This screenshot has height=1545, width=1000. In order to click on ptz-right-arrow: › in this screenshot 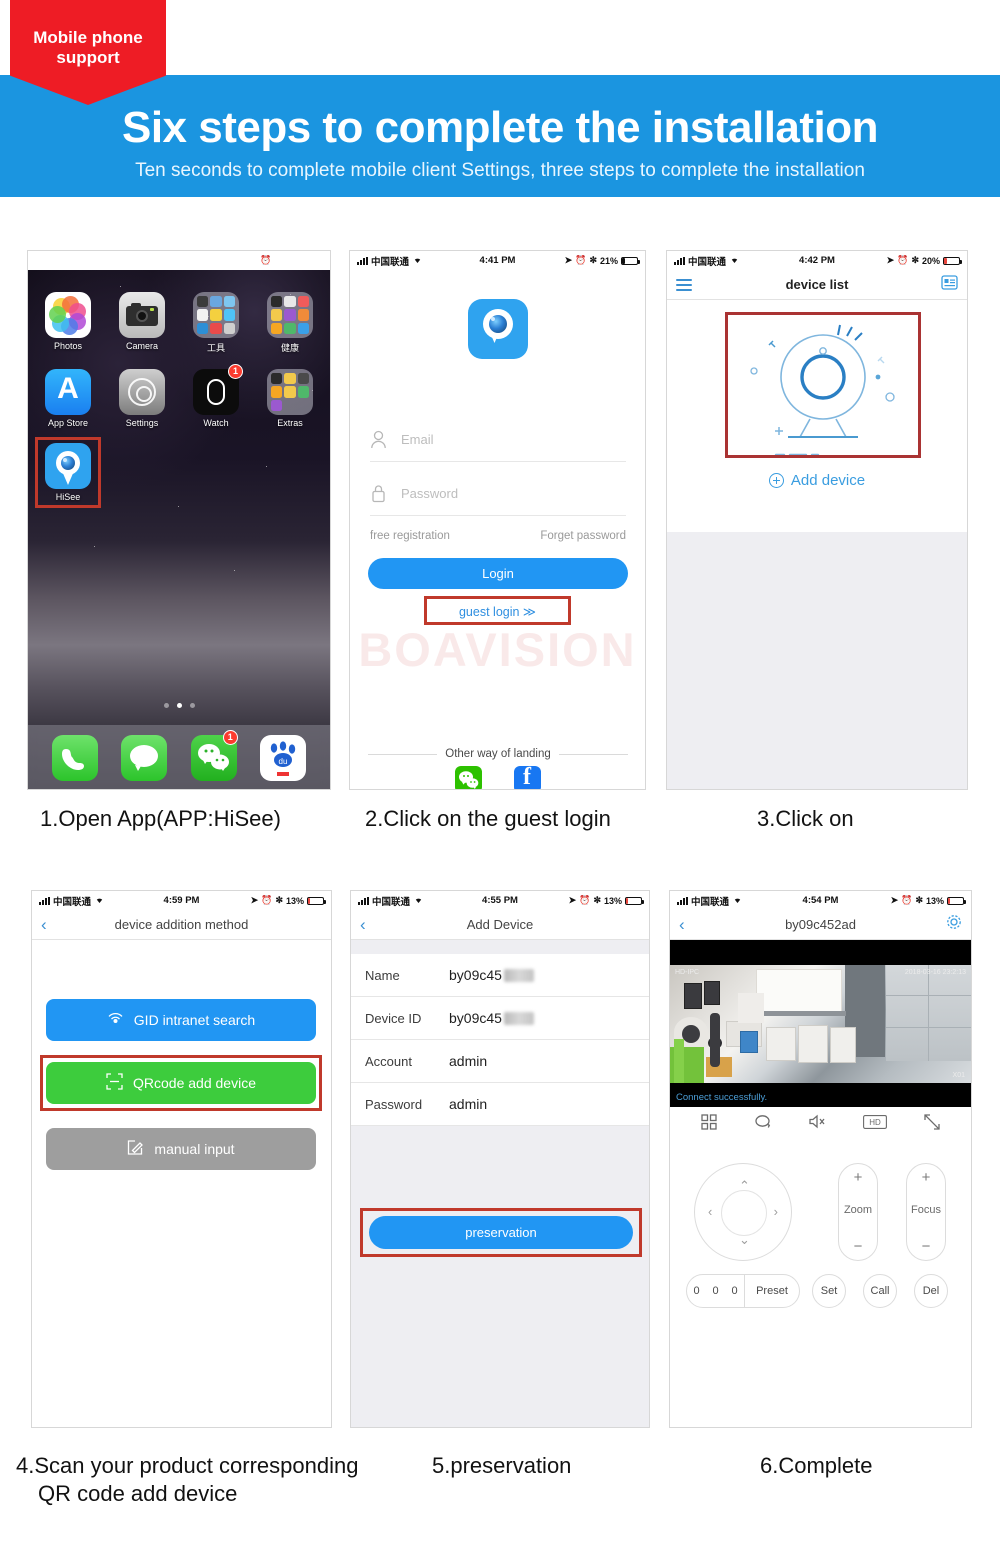, I will do `click(776, 1211)`.